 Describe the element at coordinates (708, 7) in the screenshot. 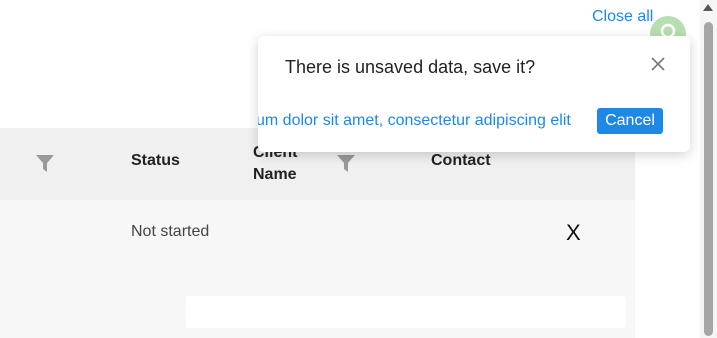

I see `scroll-up-icon` at that location.